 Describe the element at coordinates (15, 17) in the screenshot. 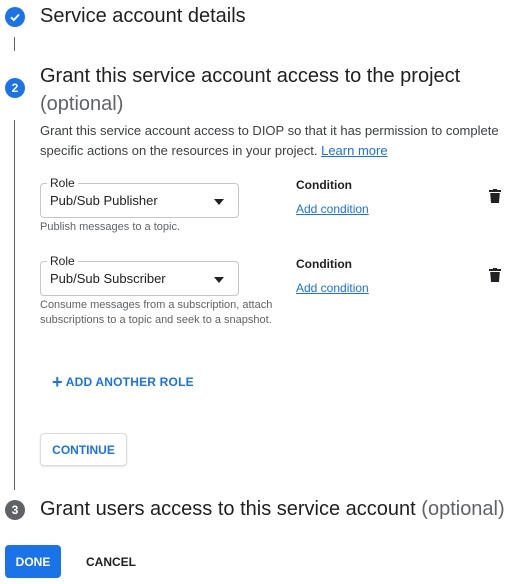

I see `step-complete-check-icon` at that location.